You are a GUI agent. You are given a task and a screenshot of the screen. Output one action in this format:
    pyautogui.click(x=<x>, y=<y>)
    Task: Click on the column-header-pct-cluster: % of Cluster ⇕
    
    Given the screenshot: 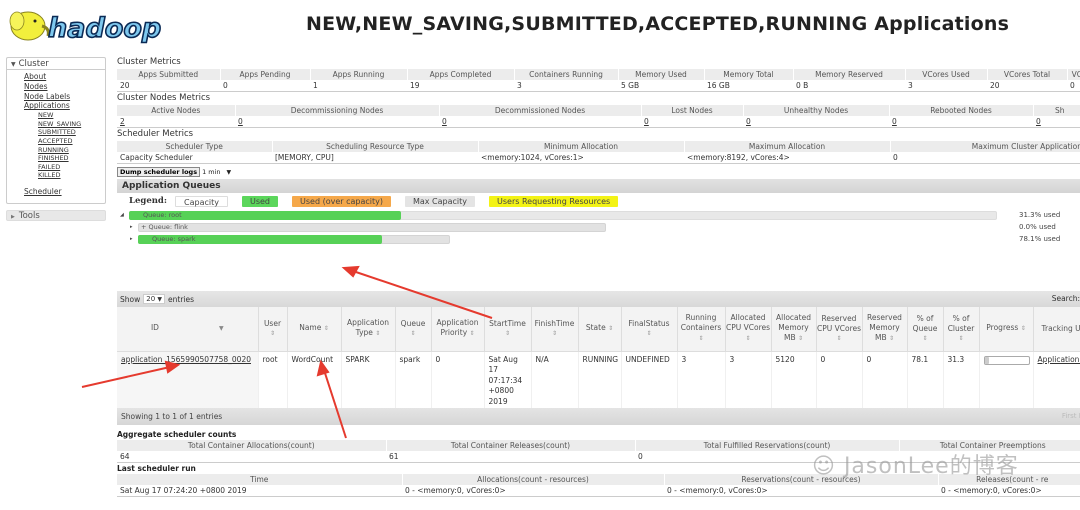 What is the action you would take?
    pyautogui.click(x=961, y=329)
    